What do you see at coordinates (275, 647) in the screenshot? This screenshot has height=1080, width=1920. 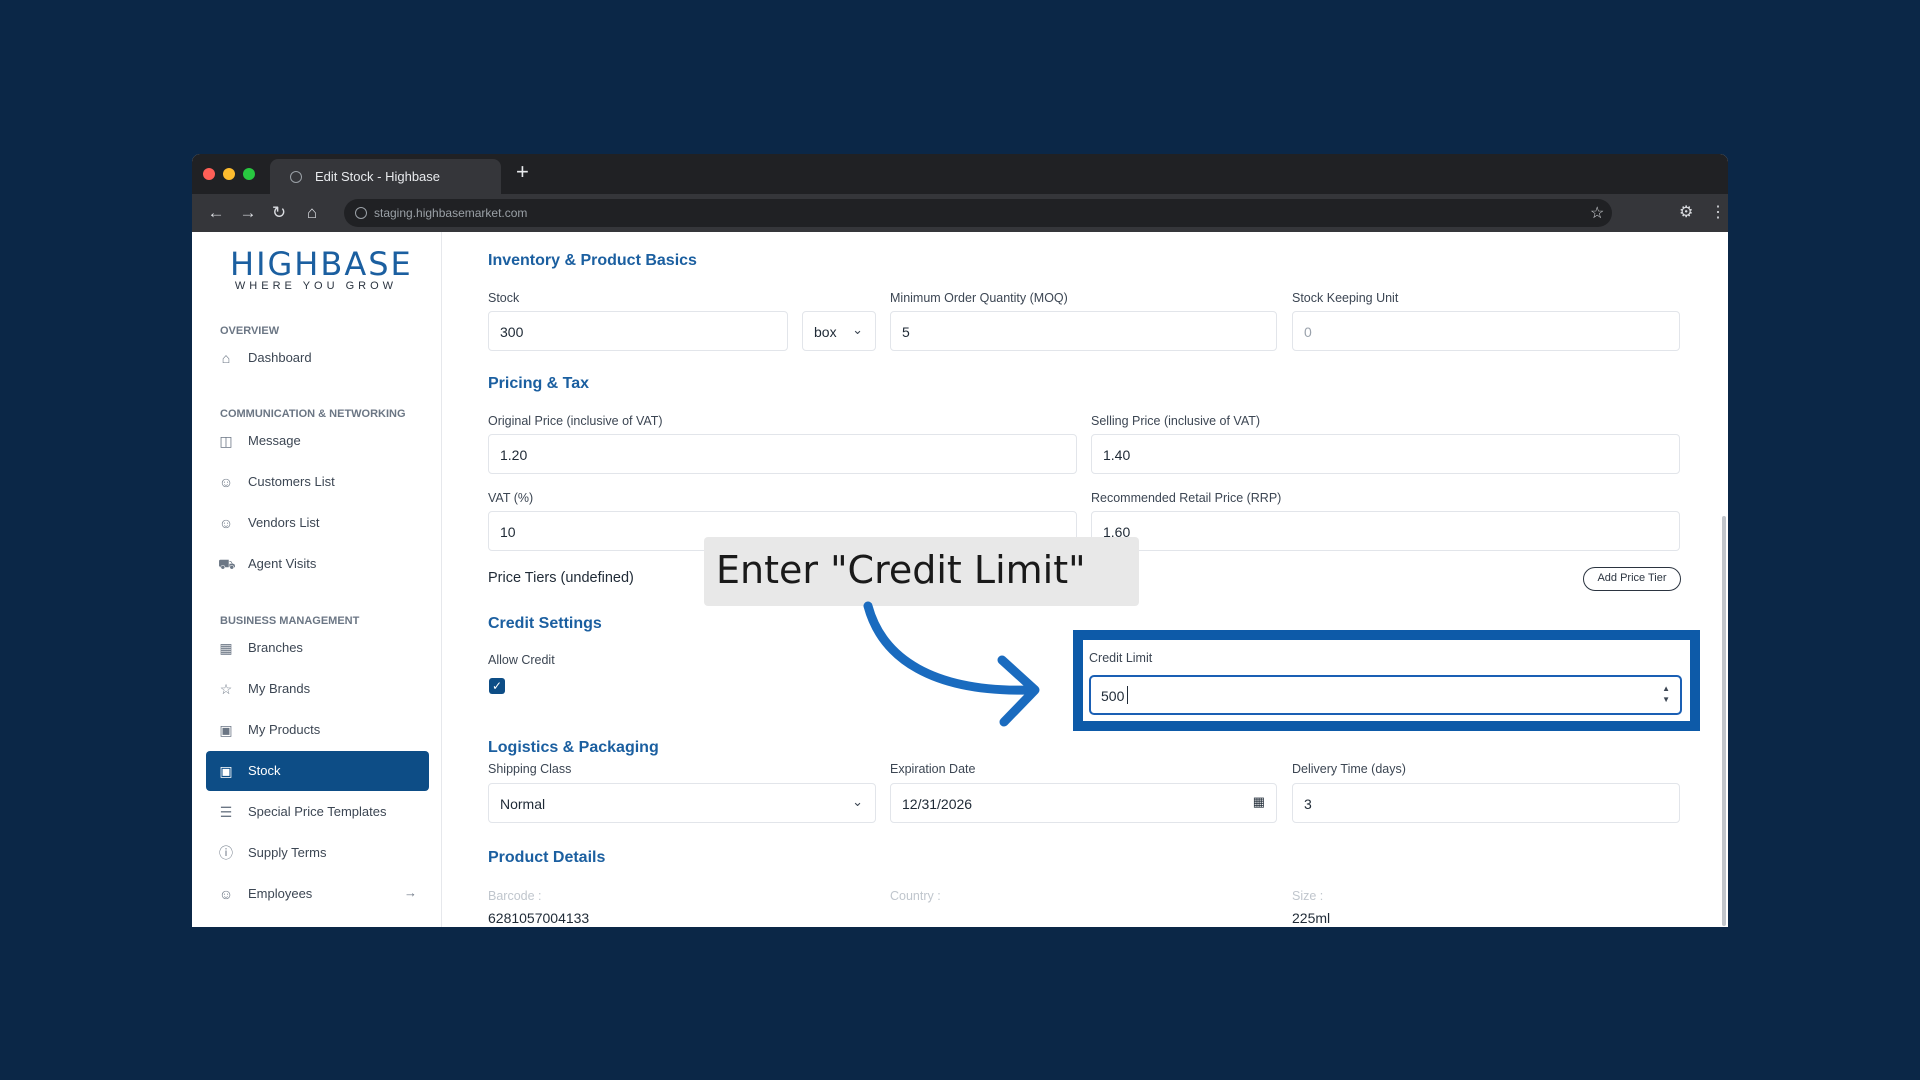 I see `sidebar-item-label: Branches` at bounding box center [275, 647].